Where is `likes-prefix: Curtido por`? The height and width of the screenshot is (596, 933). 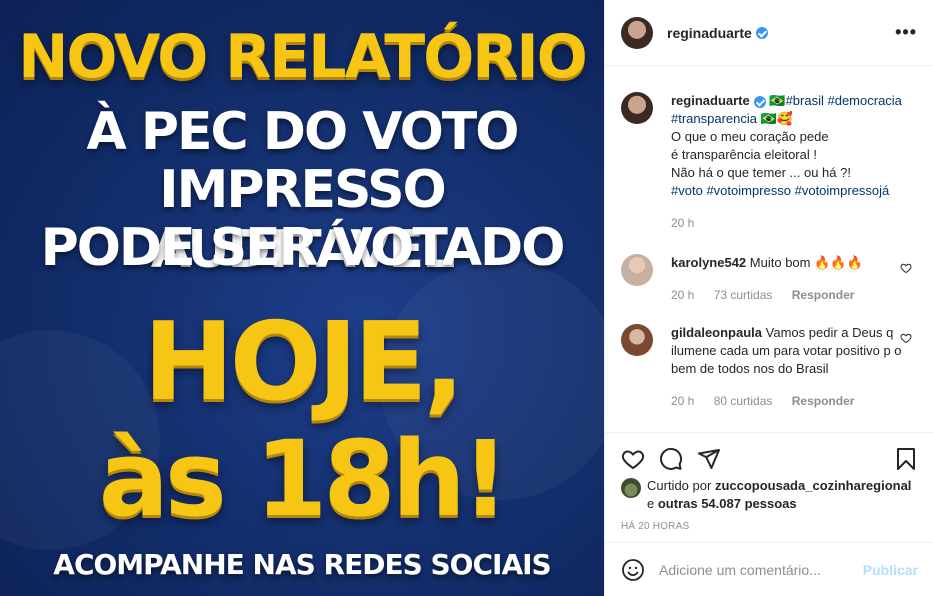
likes-prefix: Curtido por is located at coordinates (679, 485).